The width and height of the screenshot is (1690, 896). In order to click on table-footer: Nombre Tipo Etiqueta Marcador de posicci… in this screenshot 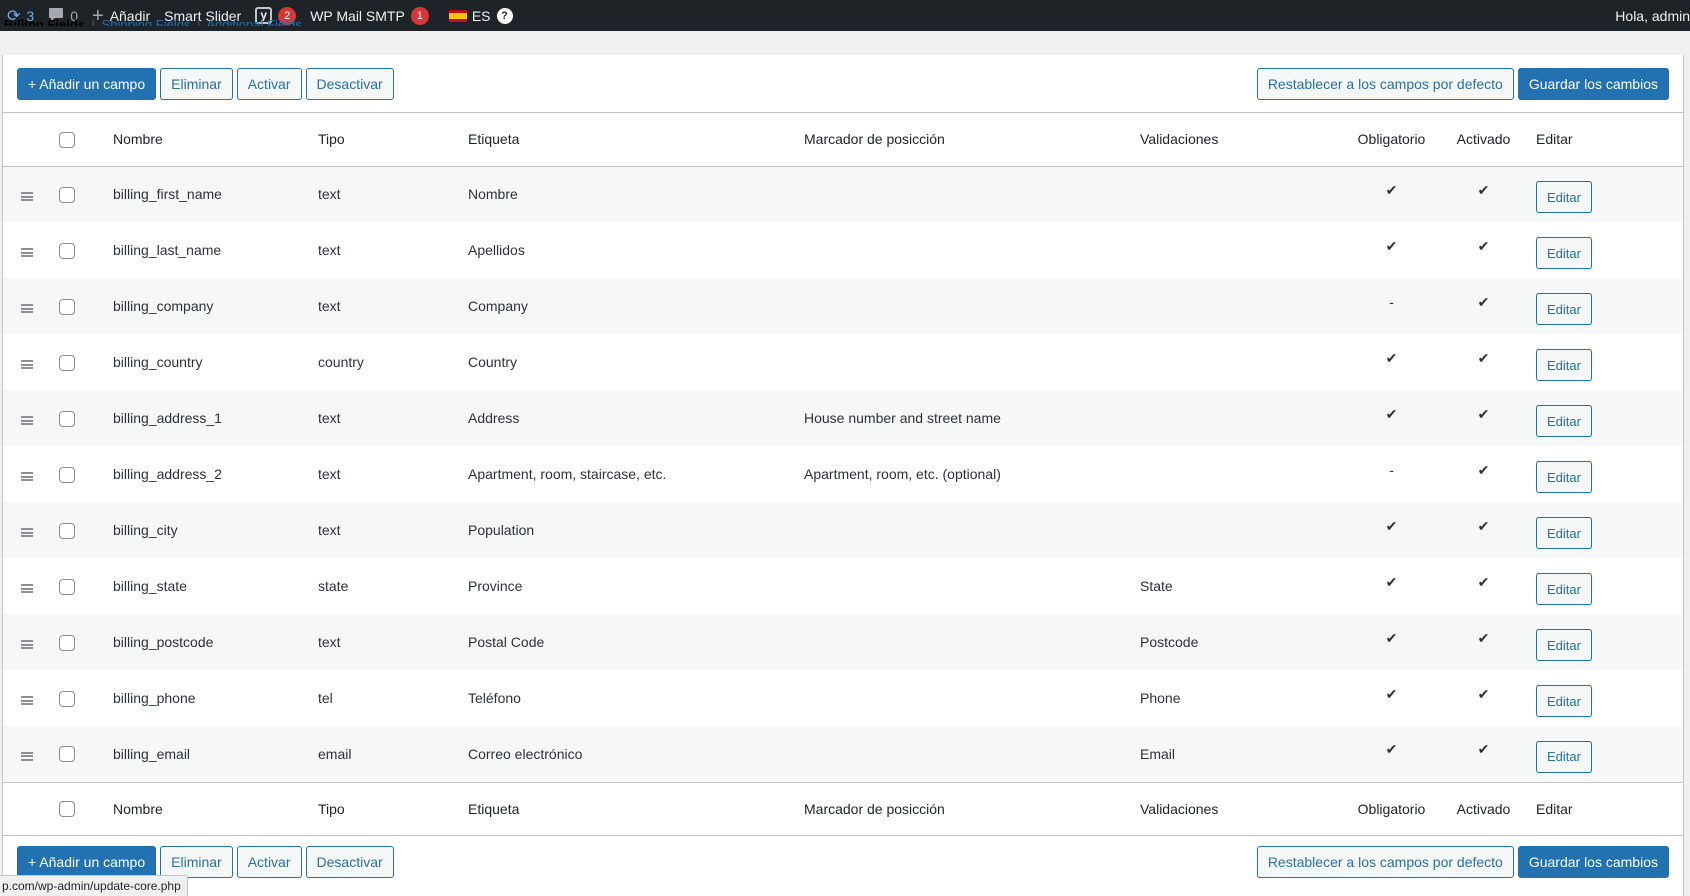, I will do `click(843, 808)`.